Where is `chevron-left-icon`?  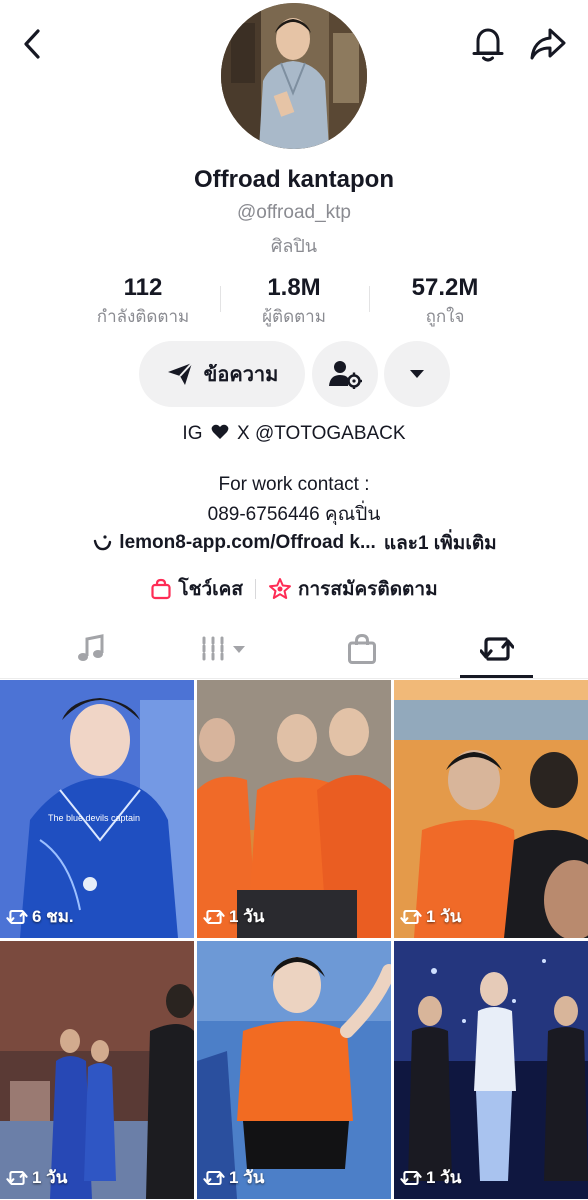 chevron-left-icon is located at coordinates (32, 44).